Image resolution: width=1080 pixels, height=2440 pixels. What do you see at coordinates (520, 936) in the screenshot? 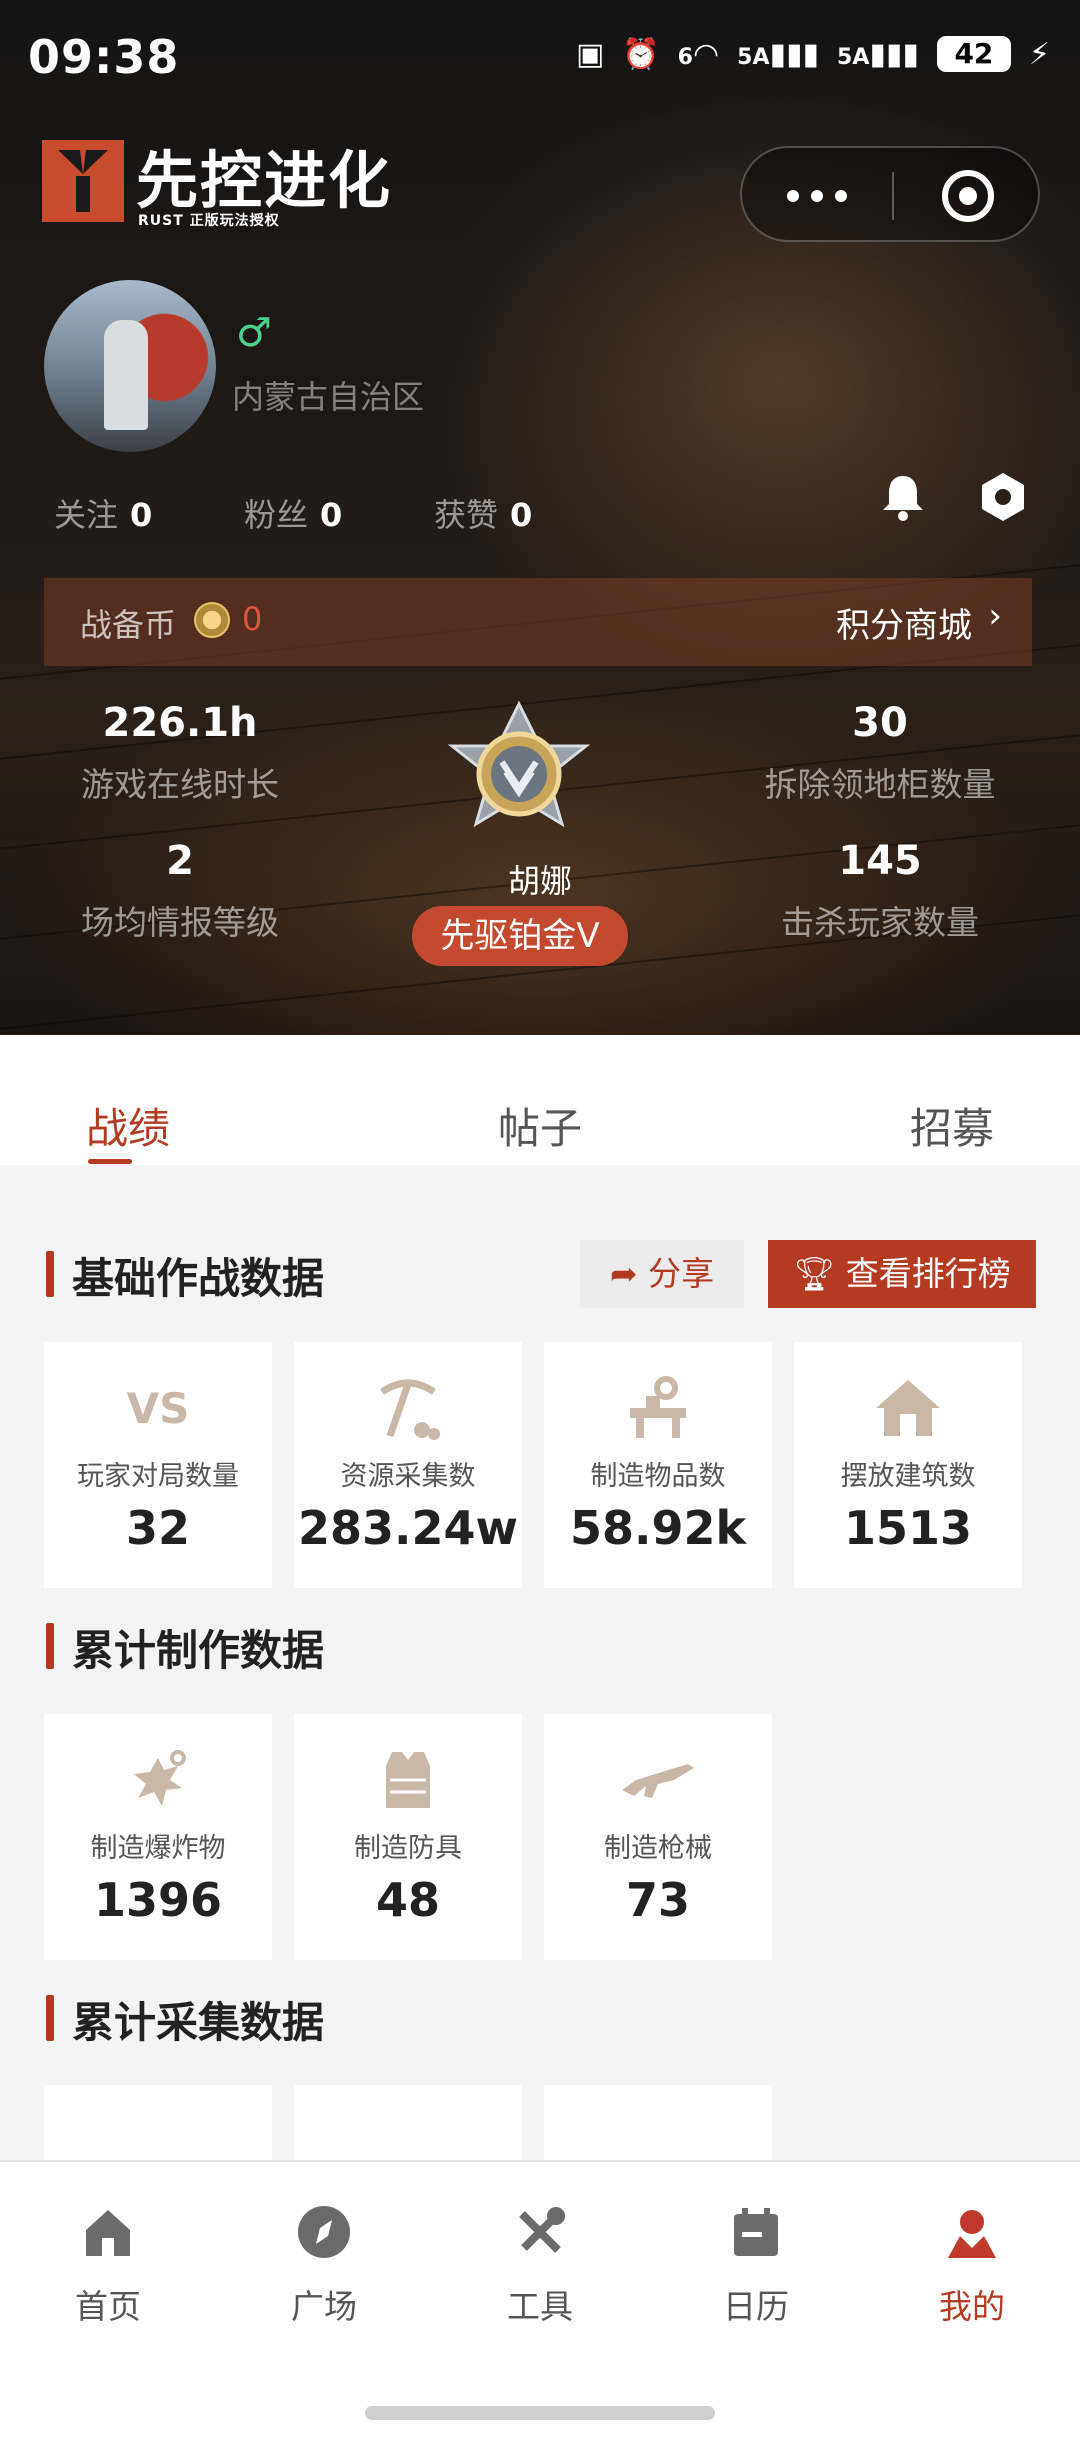
I see `rank-tier-badge: 先驱铂金V` at bounding box center [520, 936].